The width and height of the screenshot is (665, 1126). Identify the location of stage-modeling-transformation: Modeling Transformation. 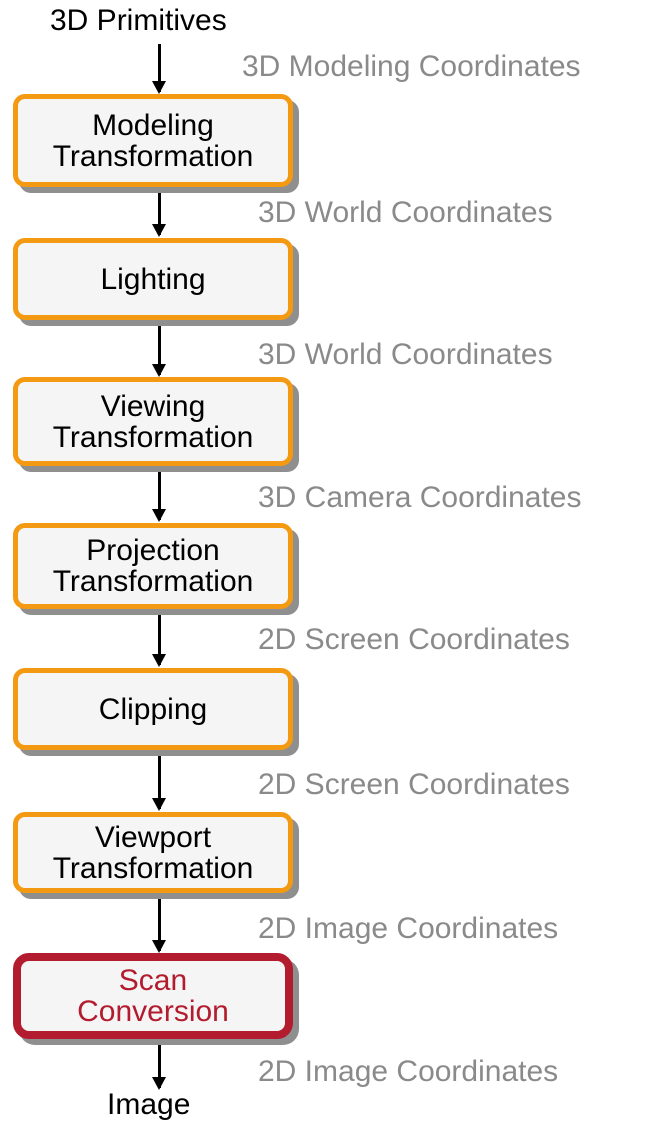
(153, 140).